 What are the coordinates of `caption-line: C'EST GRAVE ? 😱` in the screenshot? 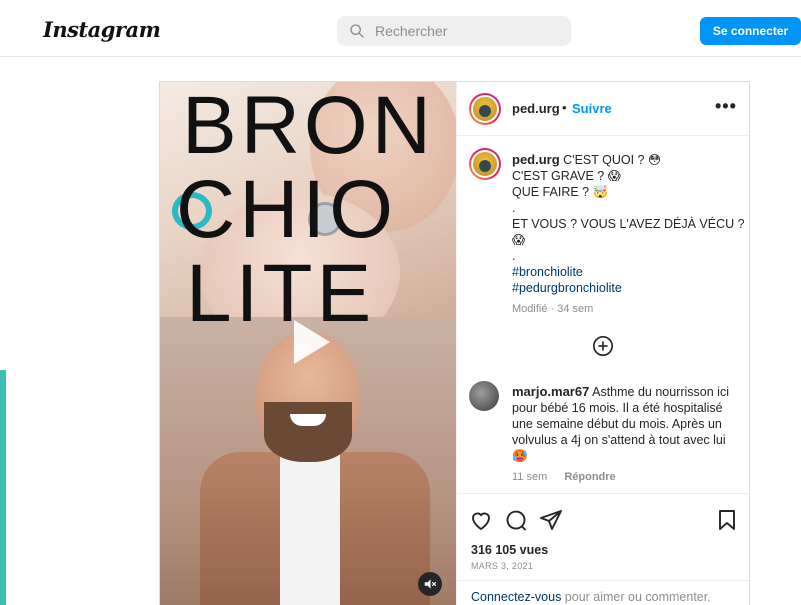 It's located at (566, 176).